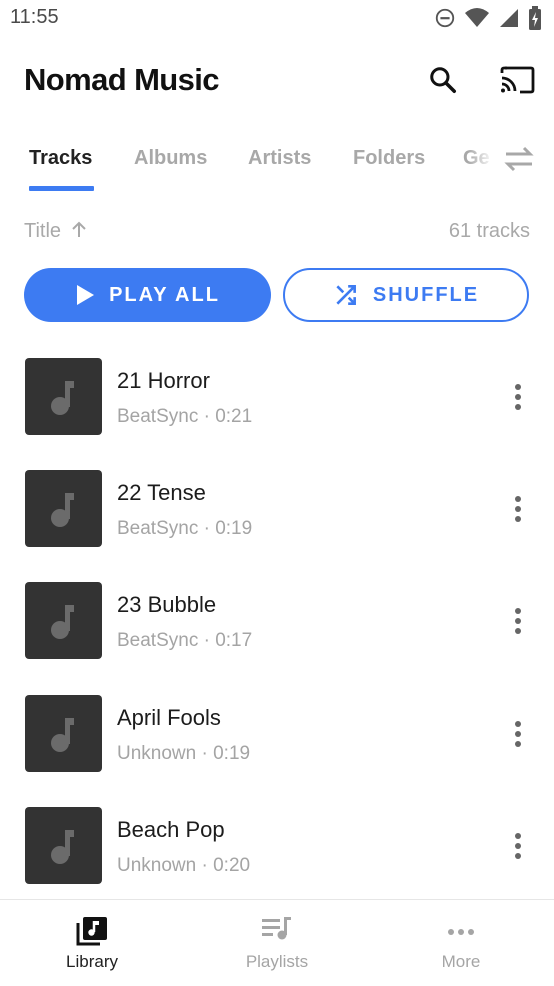 The height and width of the screenshot is (986, 554). Describe the element at coordinates (167, 604) in the screenshot. I see `track-title: 23 Bubble` at that location.